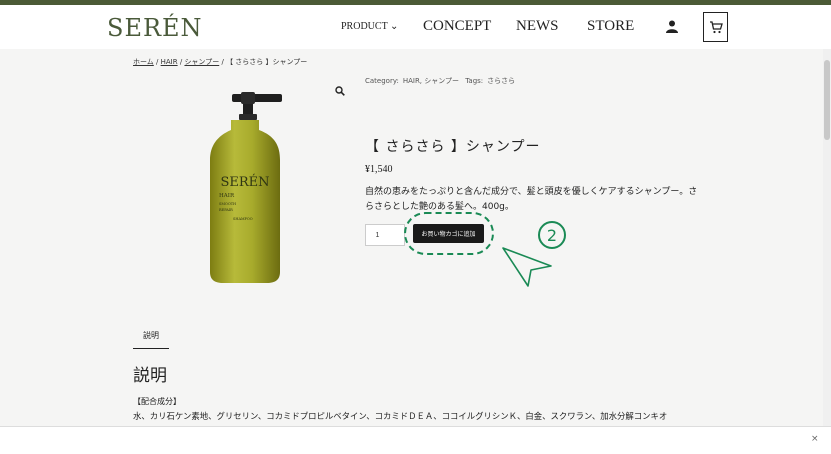  Describe the element at coordinates (415, 440) in the screenshot. I see `bottom-banner` at that location.